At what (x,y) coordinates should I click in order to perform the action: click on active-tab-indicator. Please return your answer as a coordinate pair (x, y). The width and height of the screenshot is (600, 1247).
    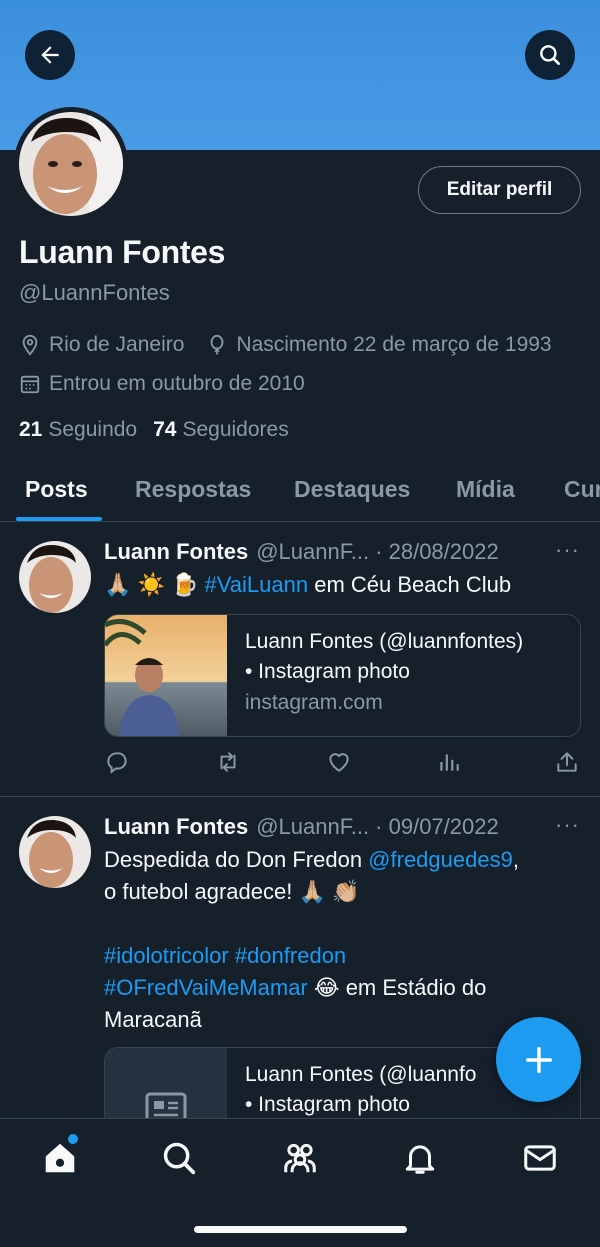
    Looking at the image, I should click on (59, 519).